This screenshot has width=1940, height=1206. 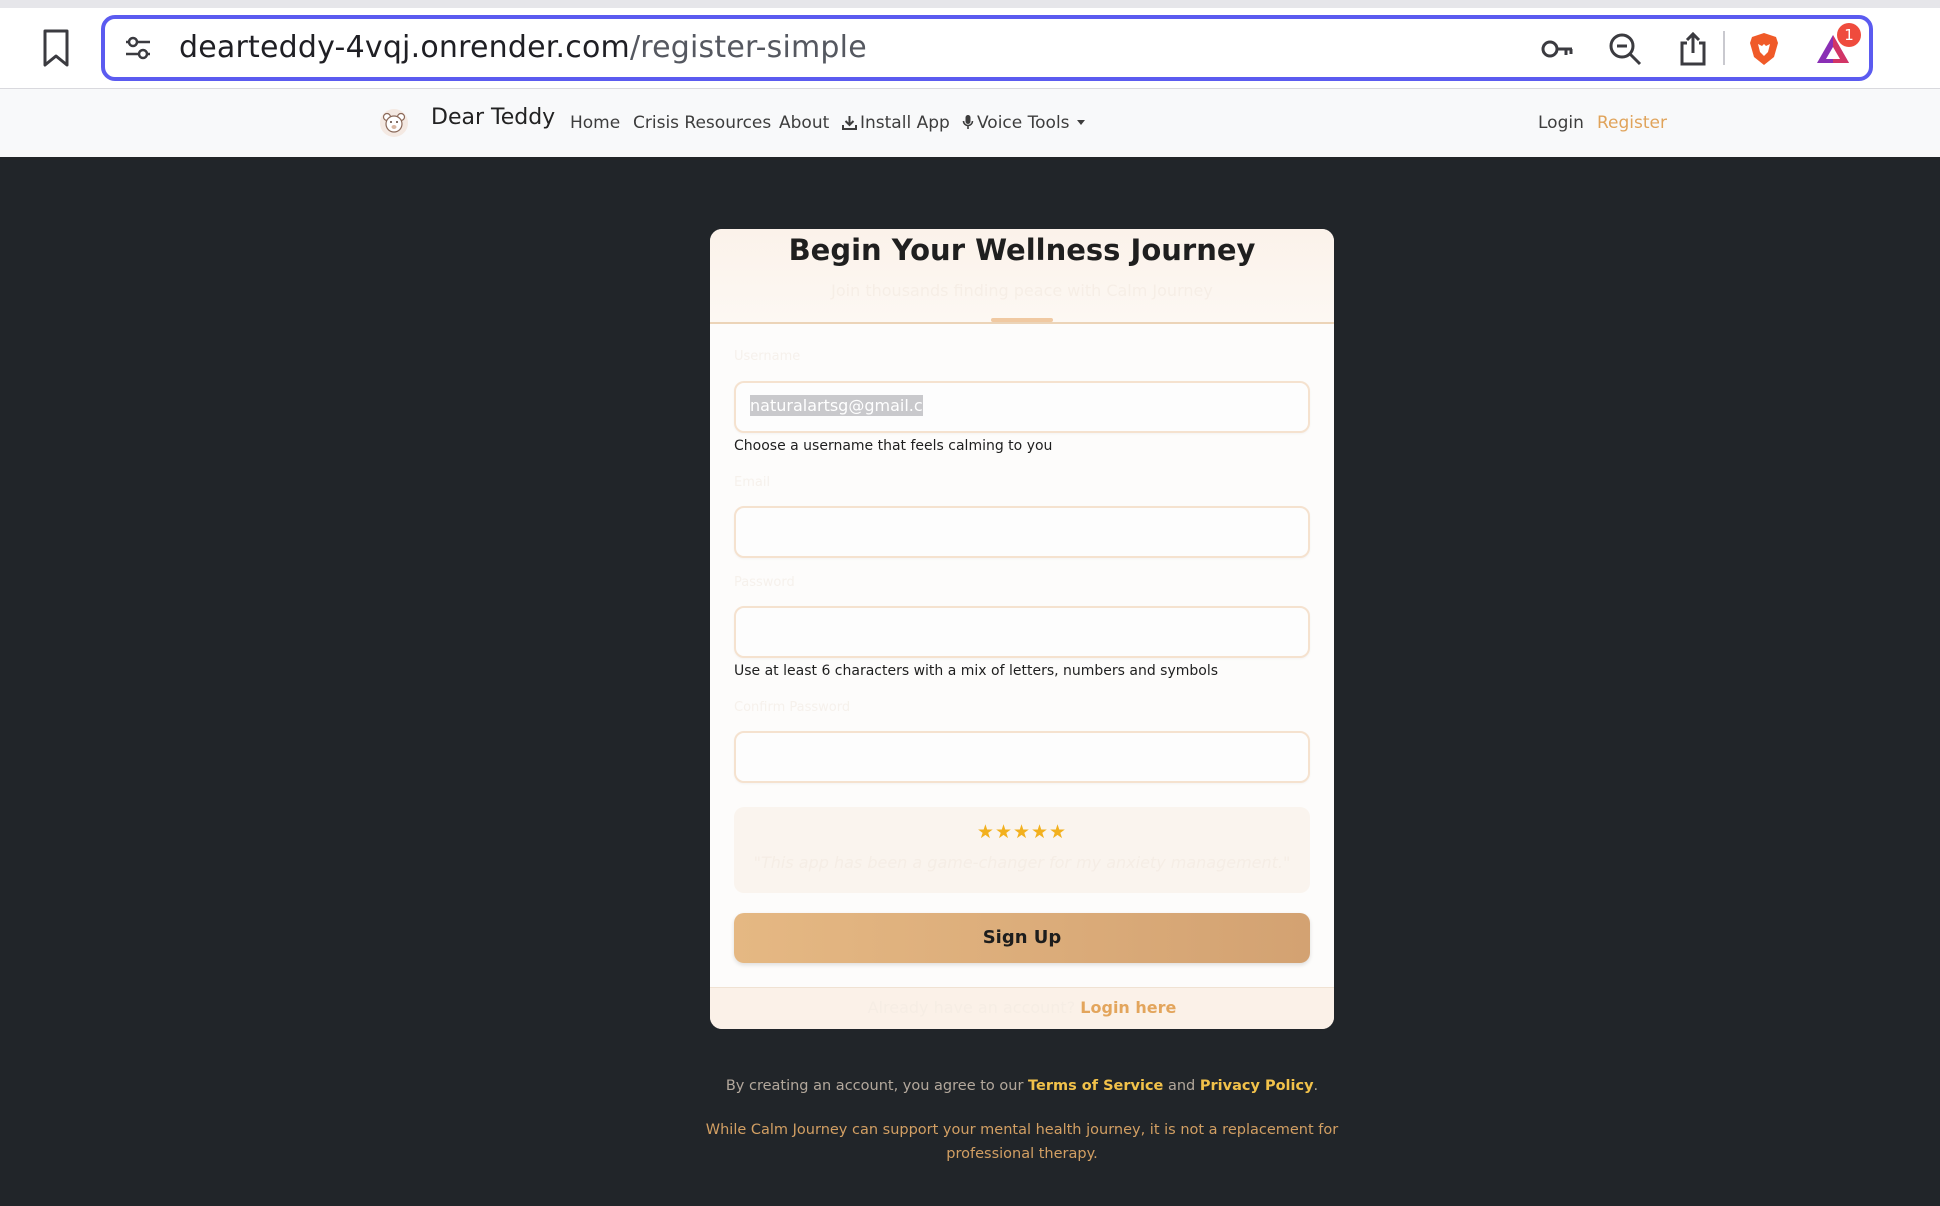 What do you see at coordinates (836, 405) in the screenshot?
I see `username-value: naturalartsg@gmail.c` at bounding box center [836, 405].